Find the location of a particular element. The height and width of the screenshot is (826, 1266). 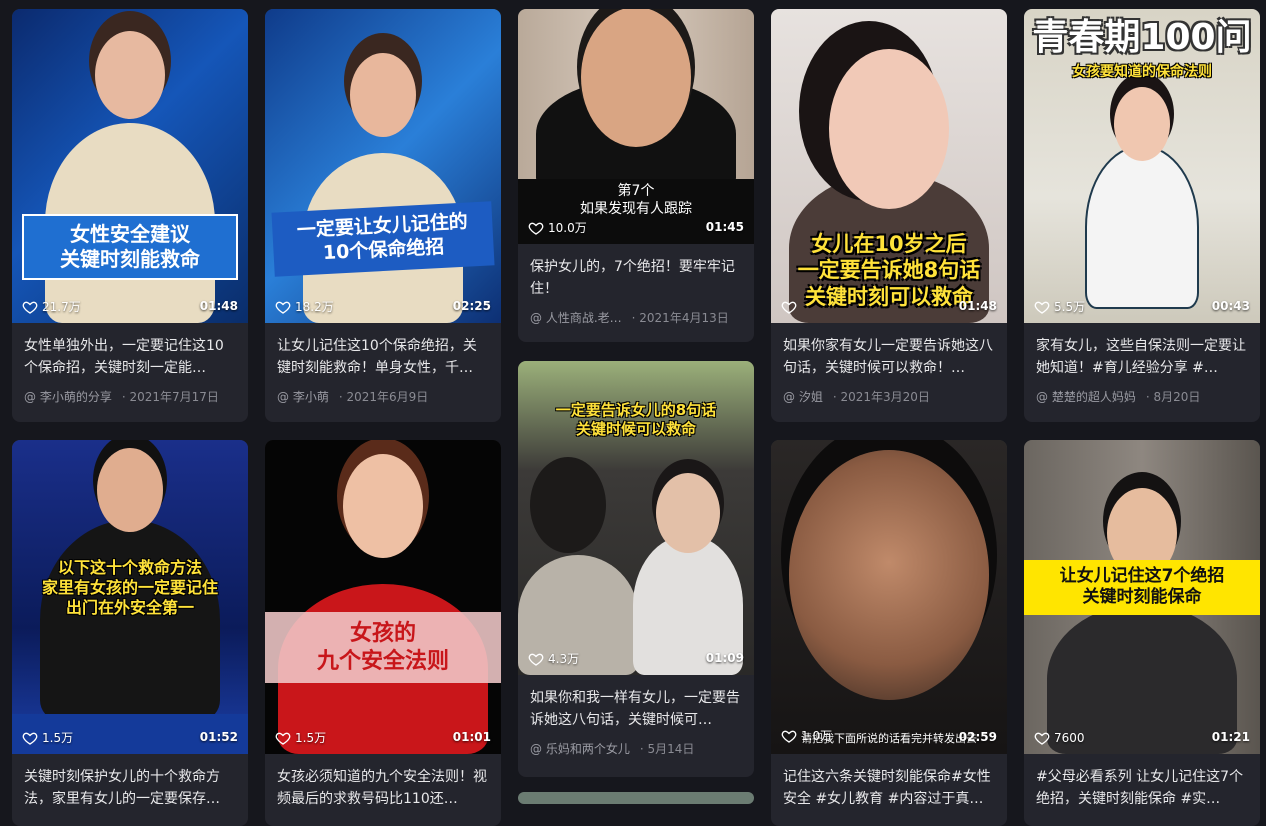

like-count-value: 21.7万 is located at coordinates (61, 307).